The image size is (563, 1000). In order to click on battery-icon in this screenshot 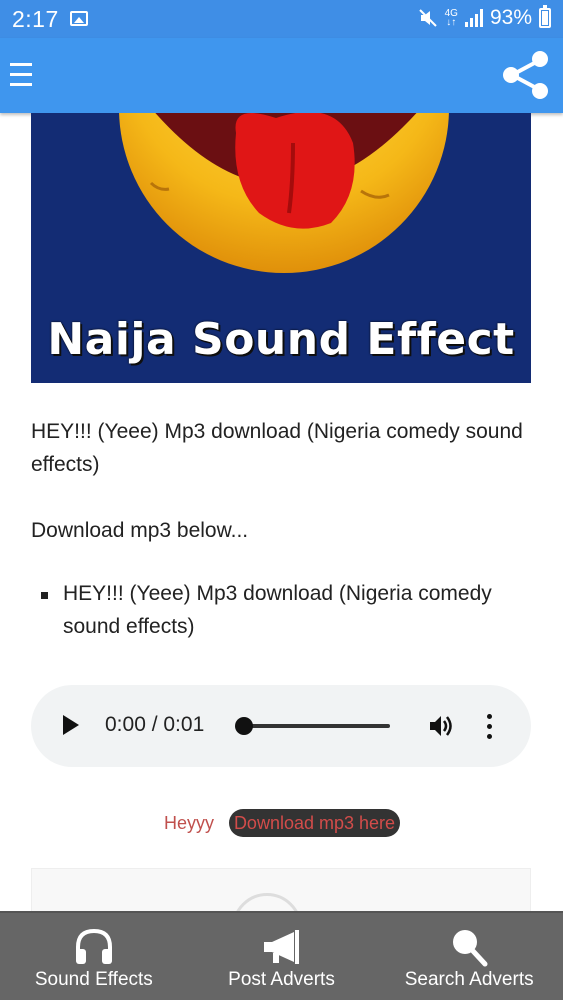, I will do `click(545, 16)`.